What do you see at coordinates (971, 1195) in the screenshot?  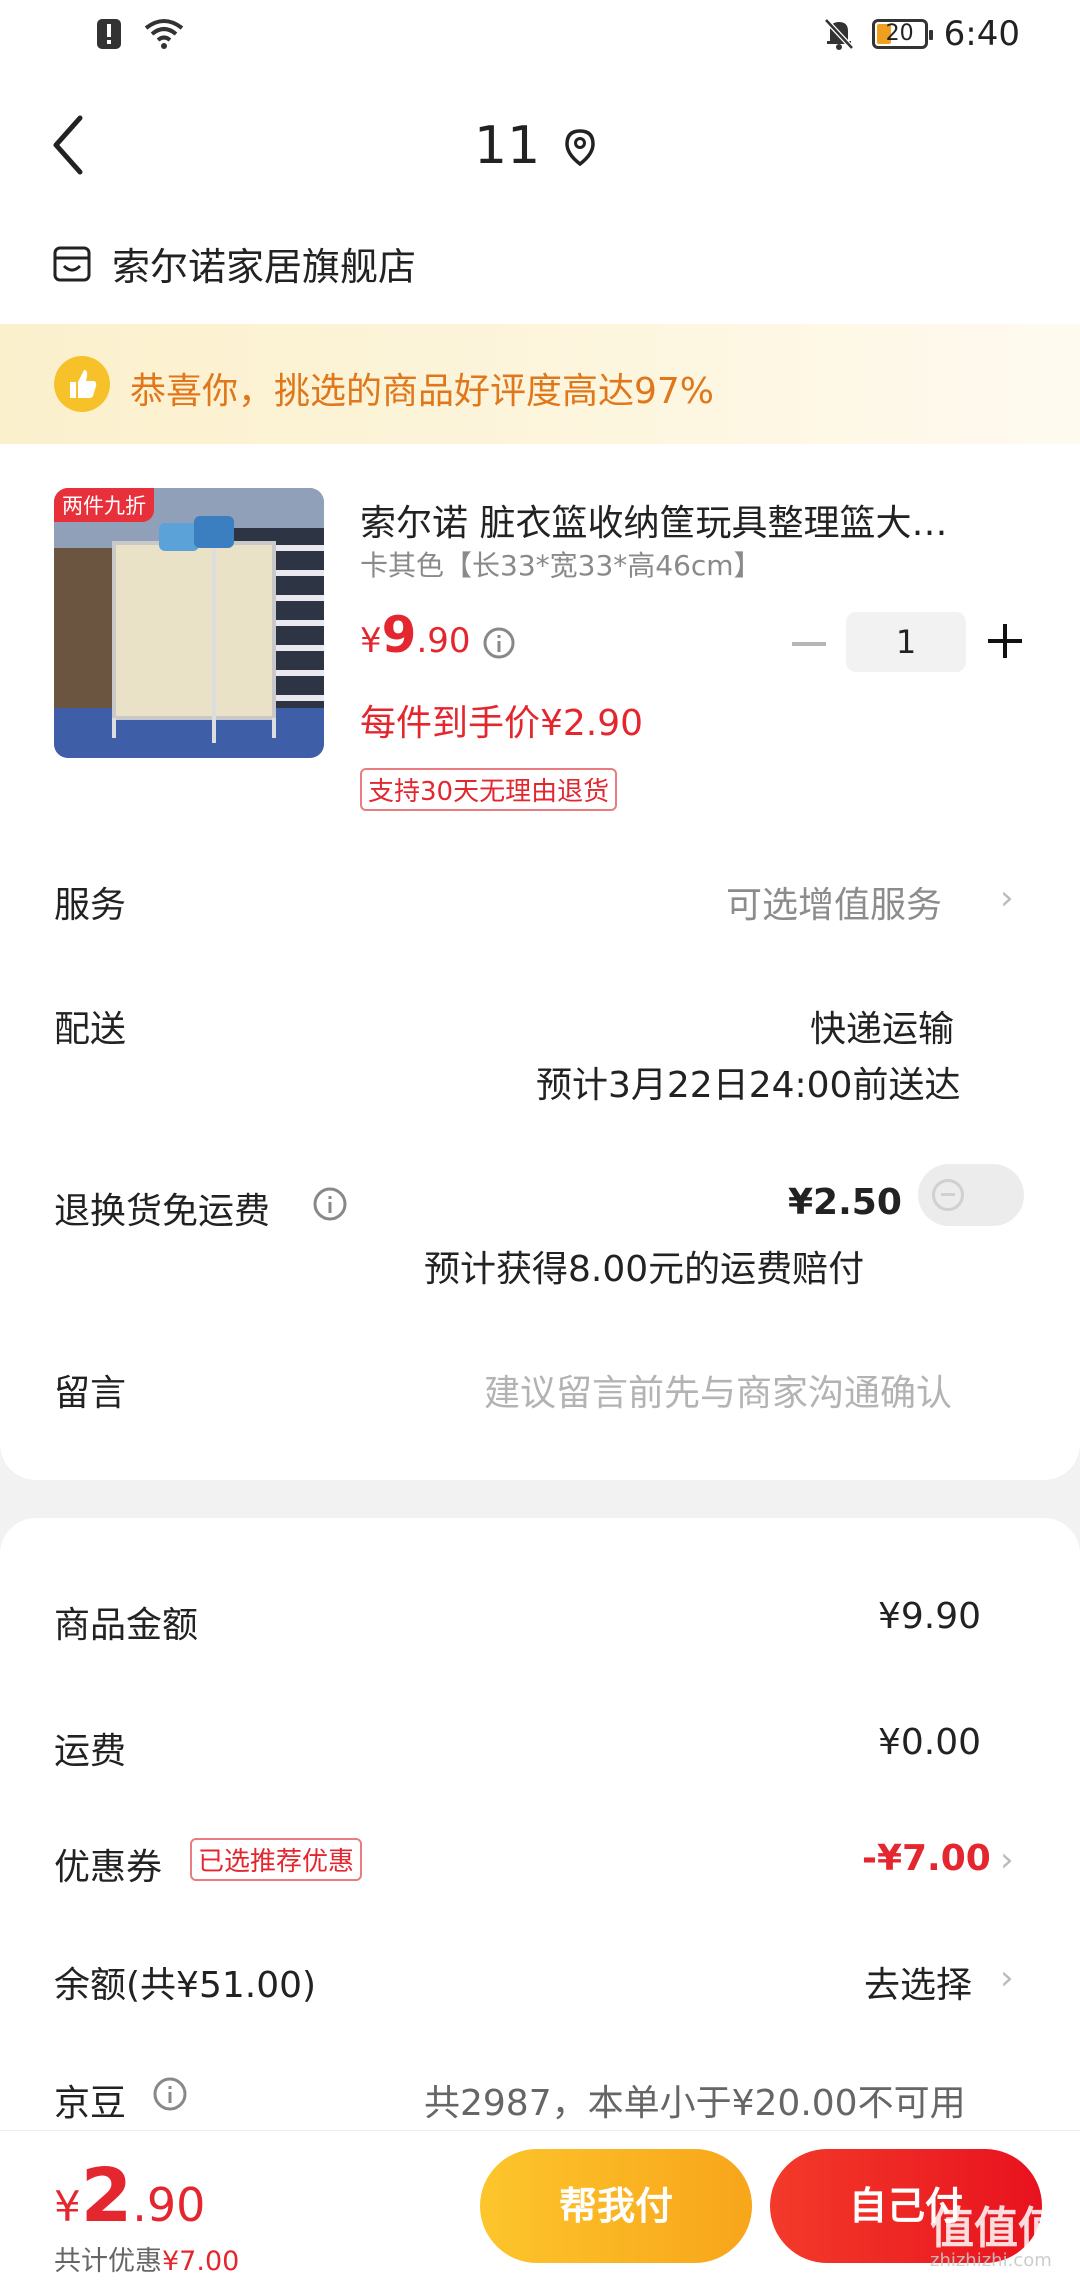 I see `return-fee-toggle` at bounding box center [971, 1195].